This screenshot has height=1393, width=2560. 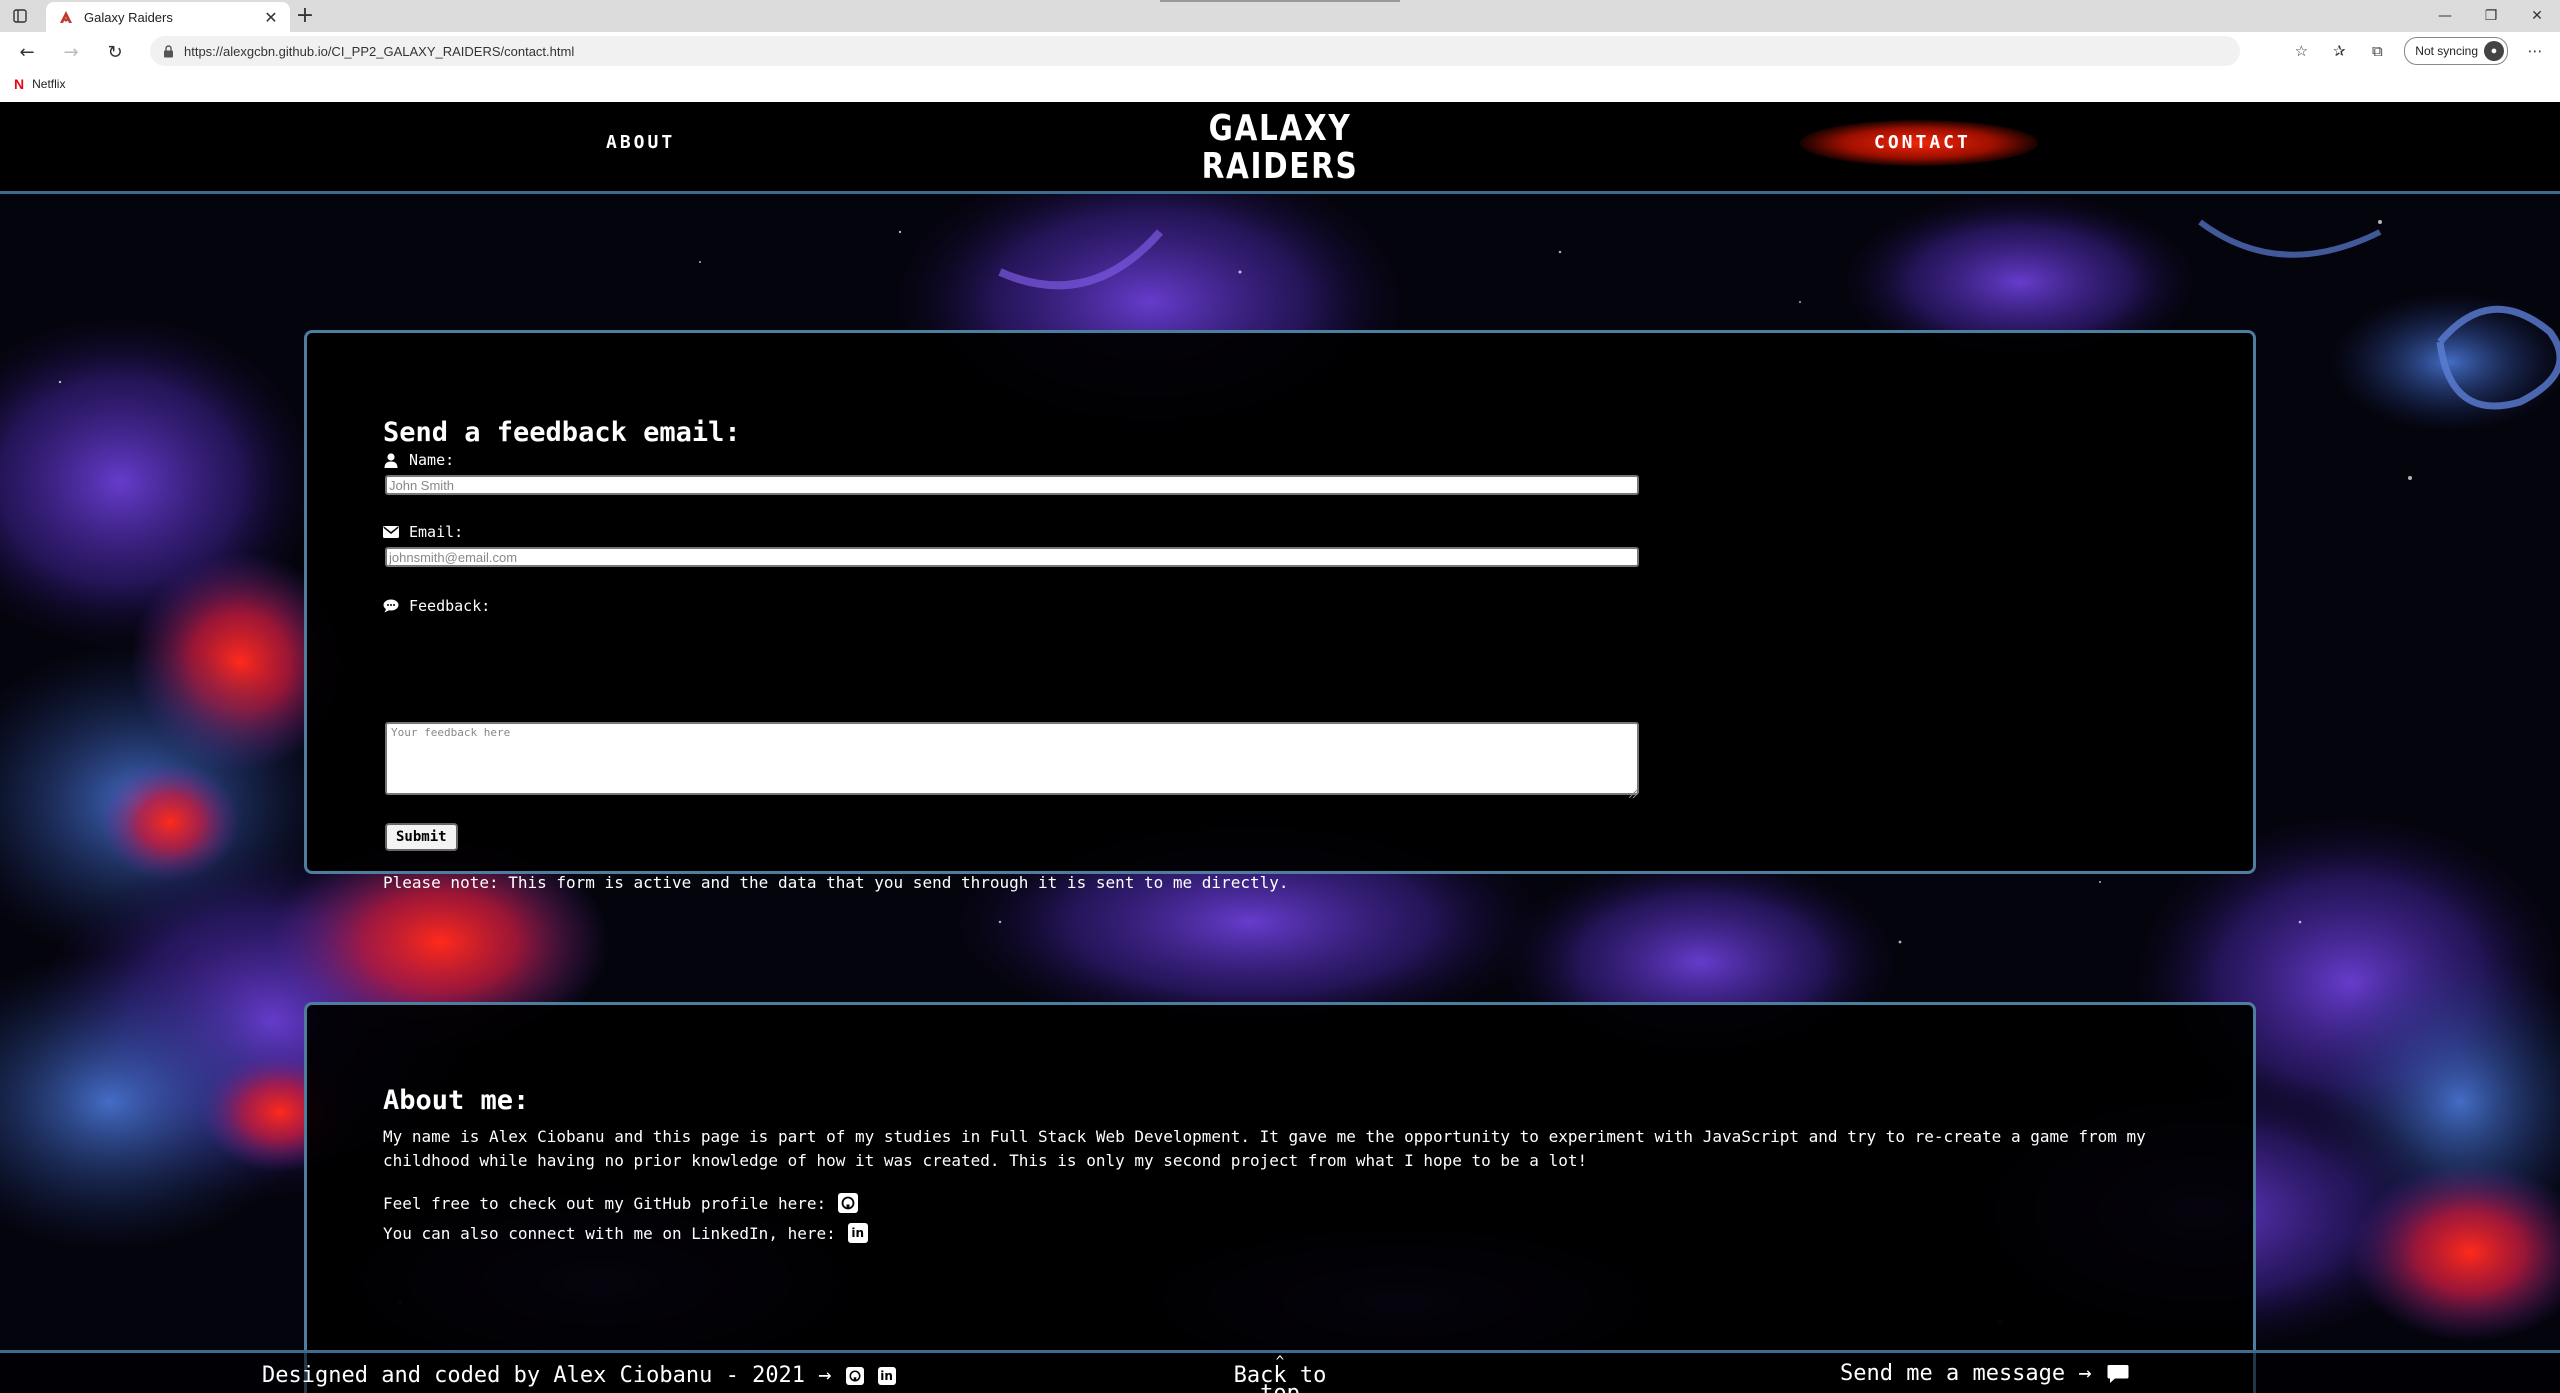 What do you see at coordinates (66, 17) in the screenshot?
I see `galaxy-raiders-favicon` at bounding box center [66, 17].